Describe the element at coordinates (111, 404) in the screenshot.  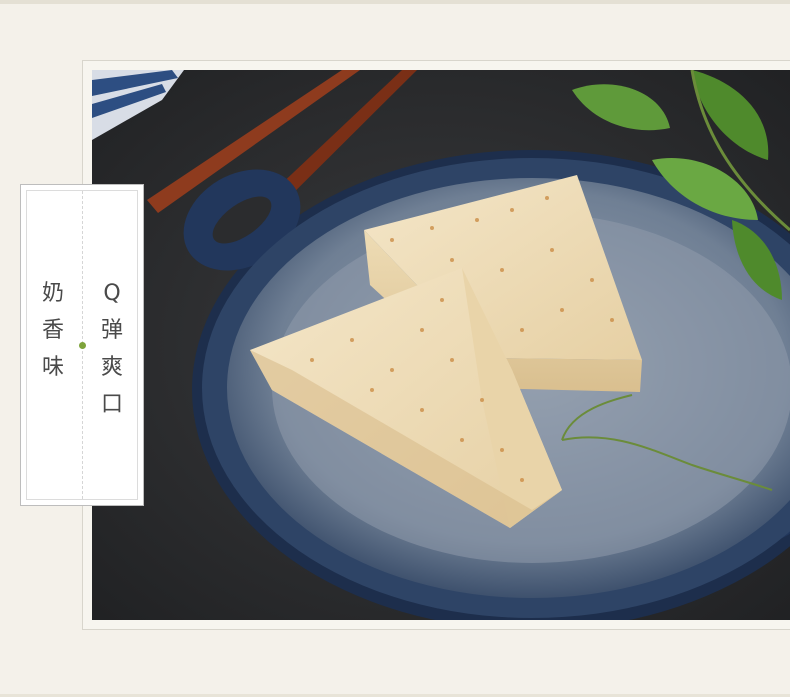
I see `label-char: 口` at that location.